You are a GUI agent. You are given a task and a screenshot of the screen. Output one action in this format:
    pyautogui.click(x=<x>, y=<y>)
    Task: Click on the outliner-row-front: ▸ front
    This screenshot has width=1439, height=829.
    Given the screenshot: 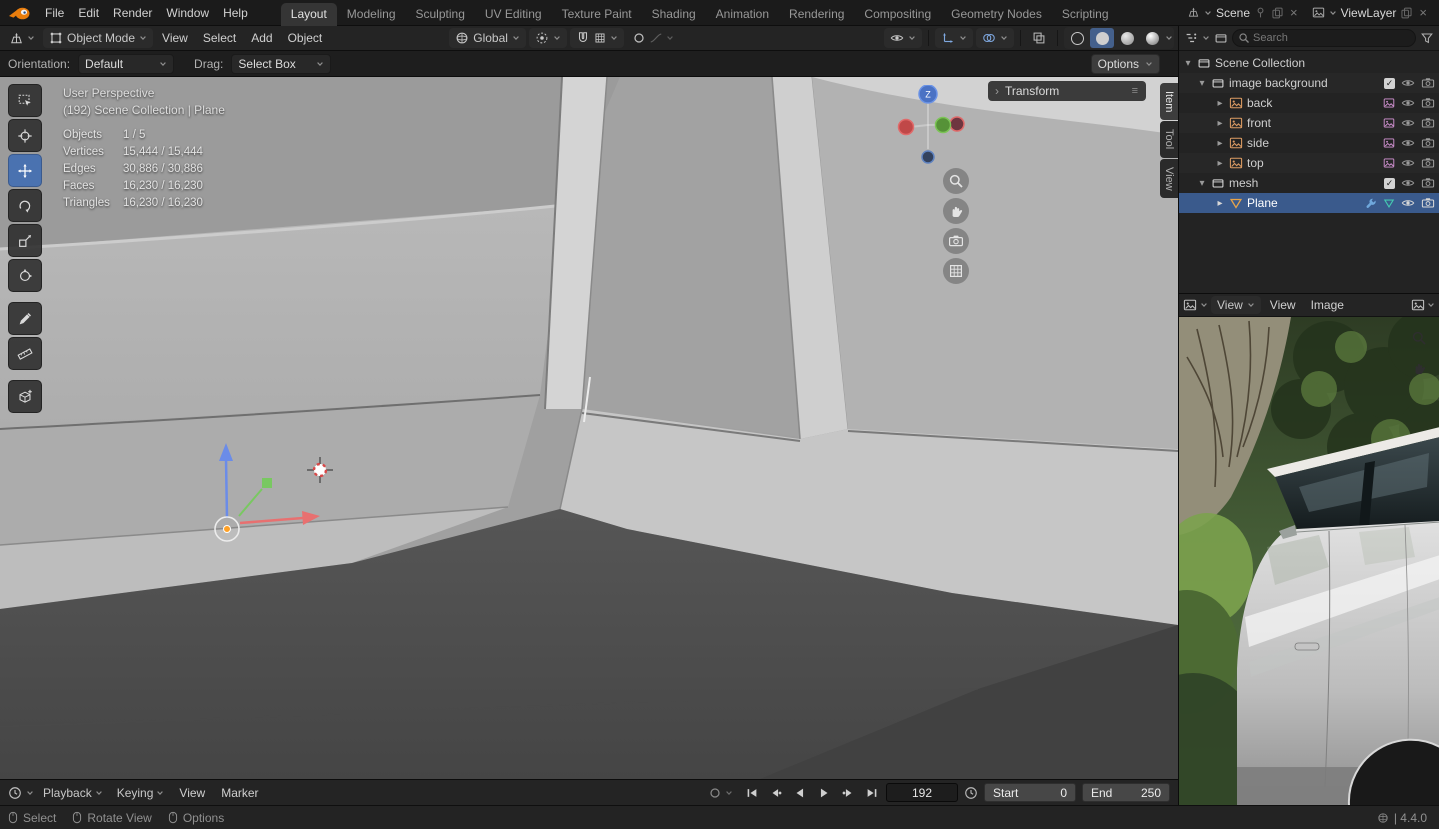 What is the action you would take?
    pyautogui.click(x=1309, y=123)
    